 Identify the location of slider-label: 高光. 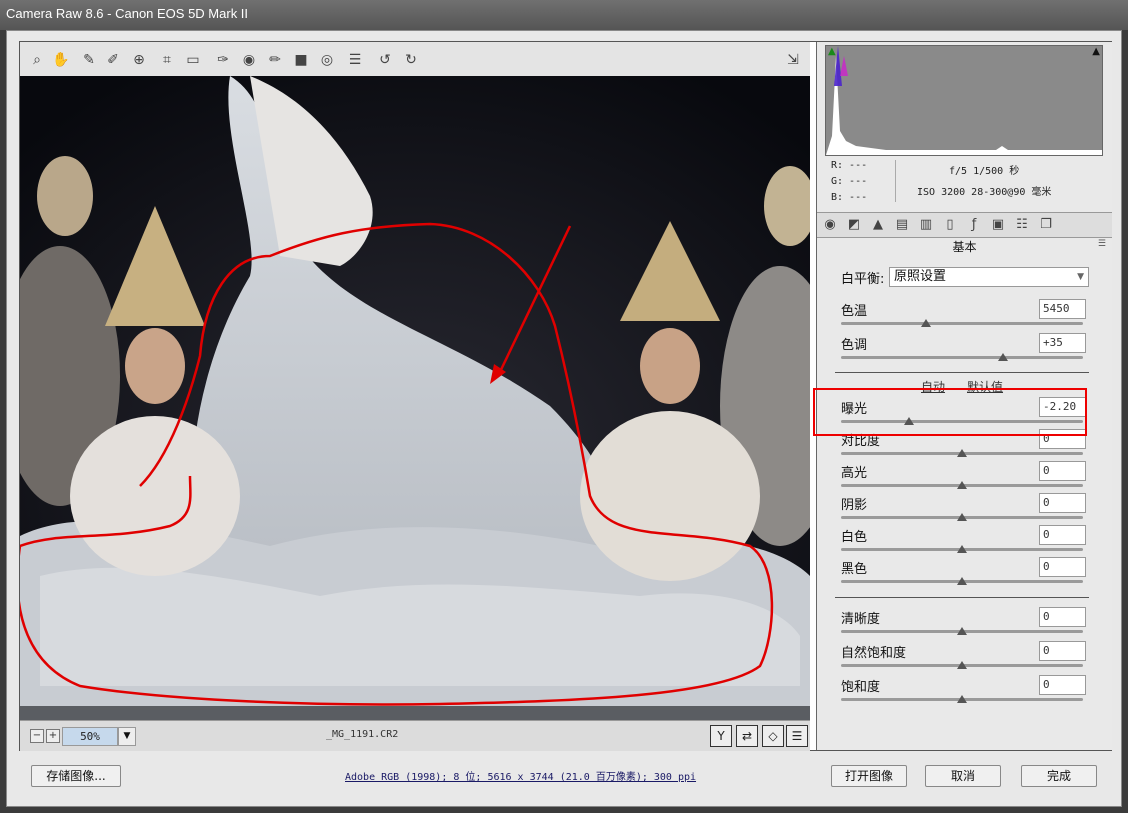
(854, 473).